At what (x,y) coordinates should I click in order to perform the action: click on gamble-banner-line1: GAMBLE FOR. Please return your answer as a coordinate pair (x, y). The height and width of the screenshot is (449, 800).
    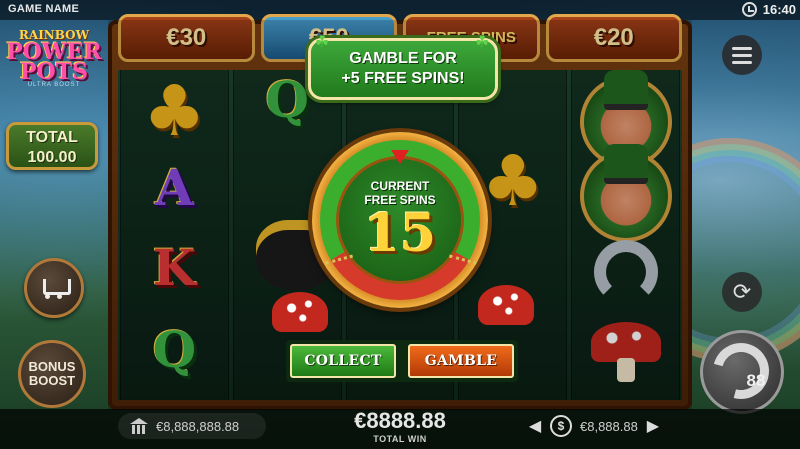
    Looking at the image, I should click on (403, 58).